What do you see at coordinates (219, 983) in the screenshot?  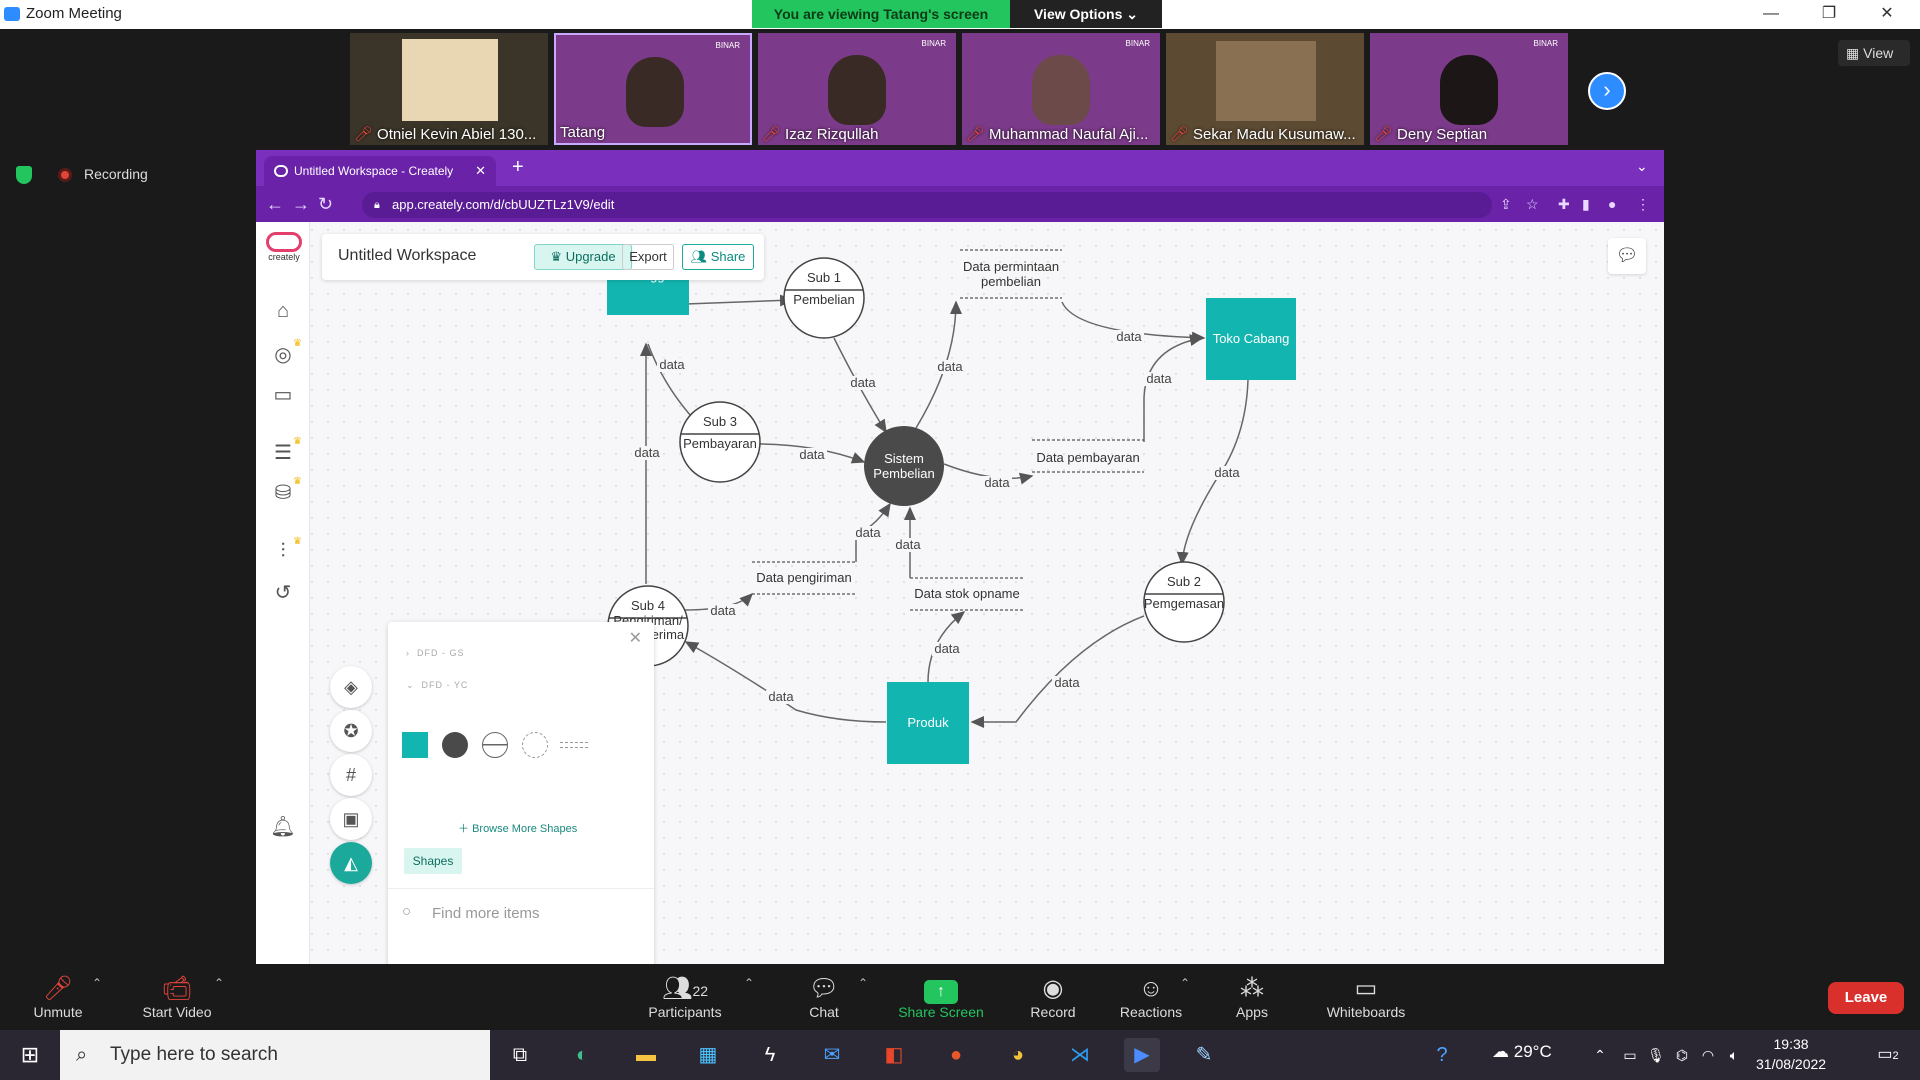 I see `video-options-chevron-icon: ⌃` at bounding box center [219, 983].